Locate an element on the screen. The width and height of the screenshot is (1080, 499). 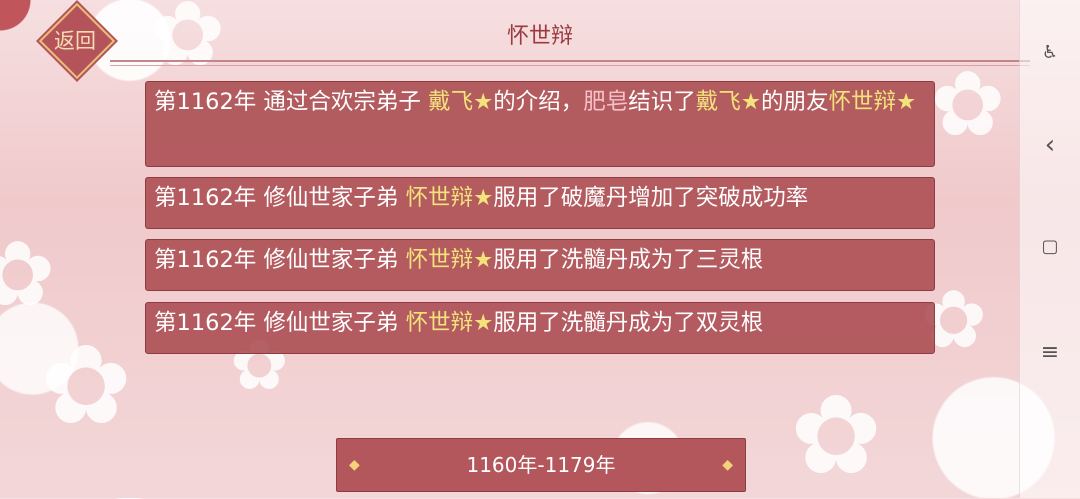
entry-text: 服用了破魔丹增加了突破成功率 is located at coordinates (651, 198).